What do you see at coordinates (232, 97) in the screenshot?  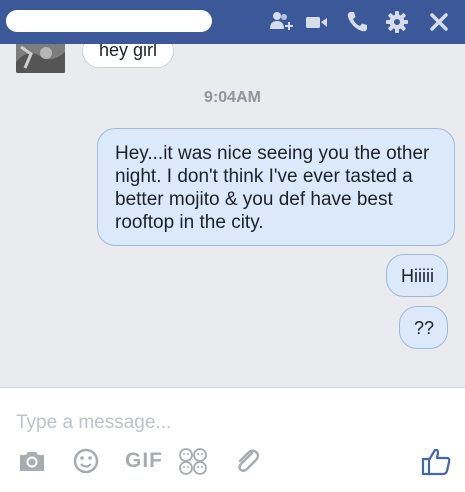 I see `message-timestamp: 9:04AM` at bounding box center [232, 97].